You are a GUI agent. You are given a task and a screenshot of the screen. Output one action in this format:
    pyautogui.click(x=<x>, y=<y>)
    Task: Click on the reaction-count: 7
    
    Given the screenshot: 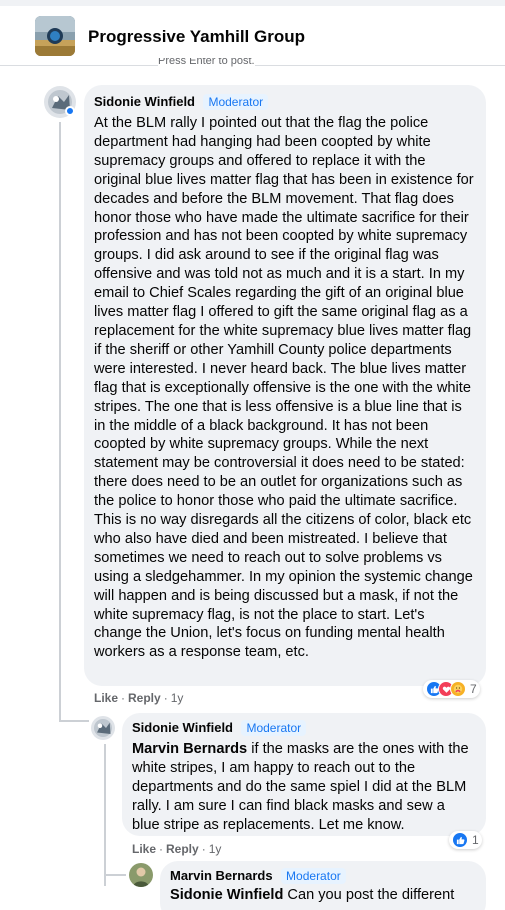 What is the action you would take?
    pyautogui.click(x=473, y=689)
    